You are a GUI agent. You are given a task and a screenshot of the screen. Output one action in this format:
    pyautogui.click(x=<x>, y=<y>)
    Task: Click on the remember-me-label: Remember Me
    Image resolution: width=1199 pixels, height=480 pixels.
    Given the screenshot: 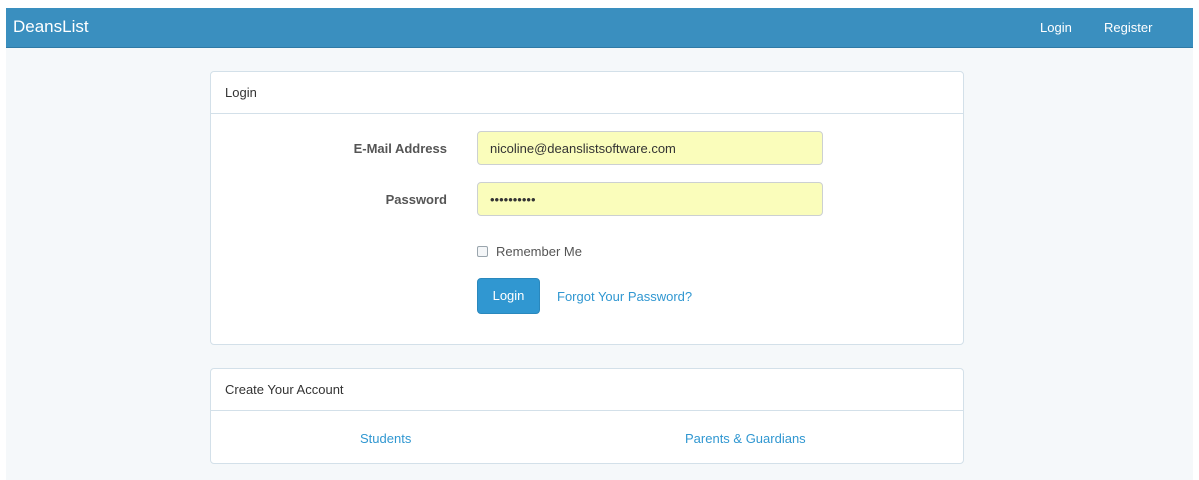 What is the action you would take?
    pyautogui.click(x=539, y=251)
    